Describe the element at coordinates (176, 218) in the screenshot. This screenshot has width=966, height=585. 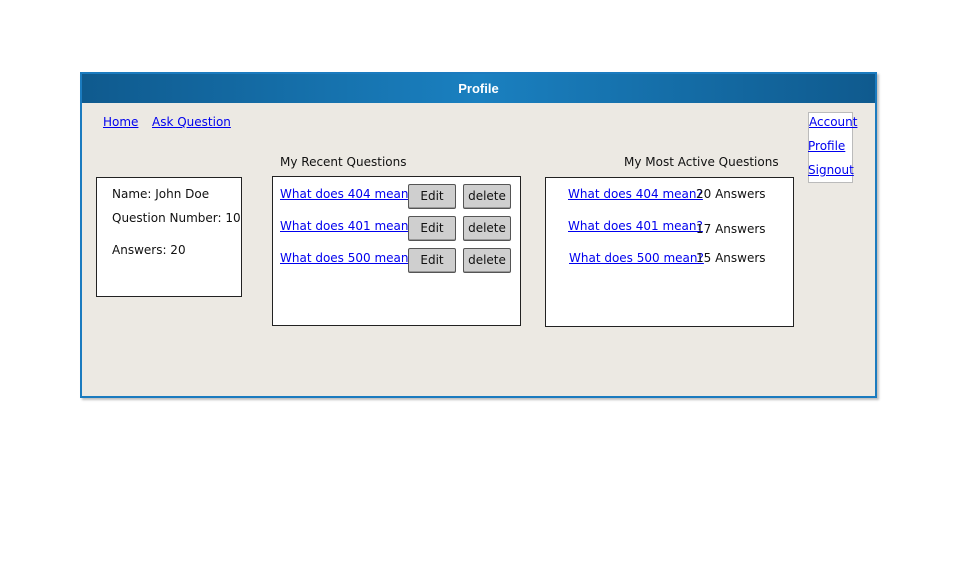
I see `profile-question-number: Question Number: 10` at that location.